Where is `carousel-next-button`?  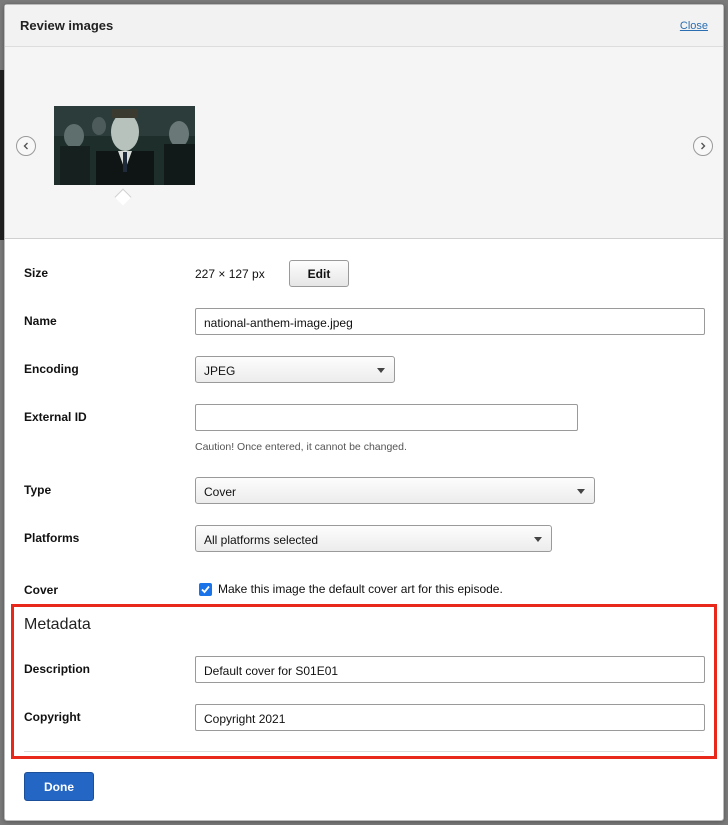
carousel-next-button is located at coordinates (703, 146).